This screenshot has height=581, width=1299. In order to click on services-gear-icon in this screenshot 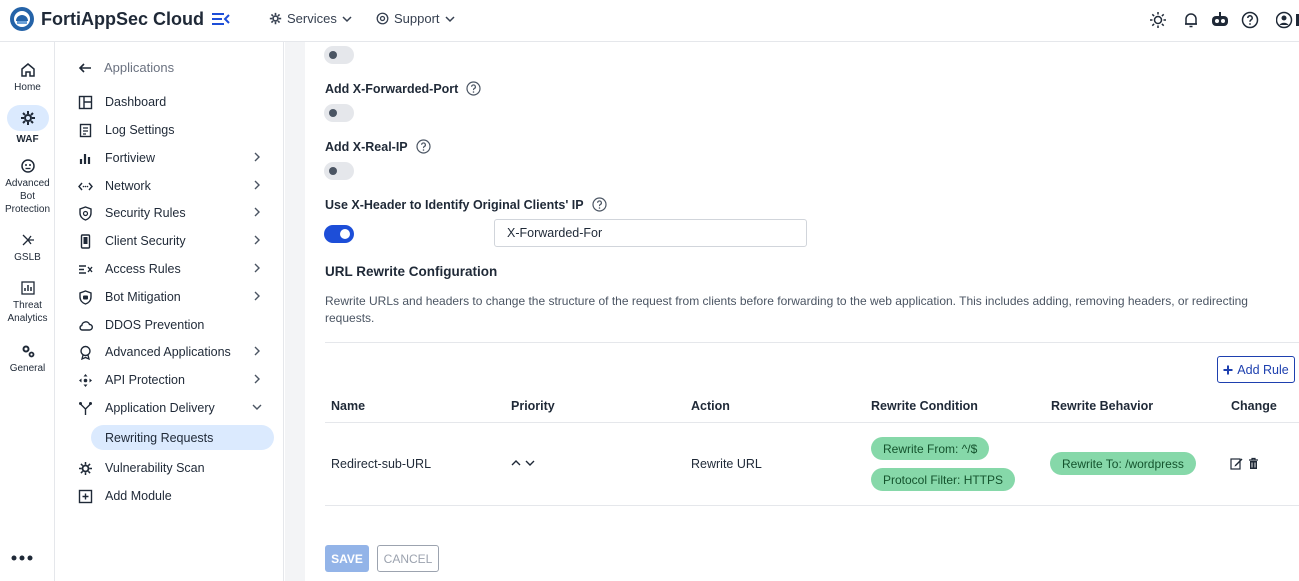, I will do `click(275, 18)`.